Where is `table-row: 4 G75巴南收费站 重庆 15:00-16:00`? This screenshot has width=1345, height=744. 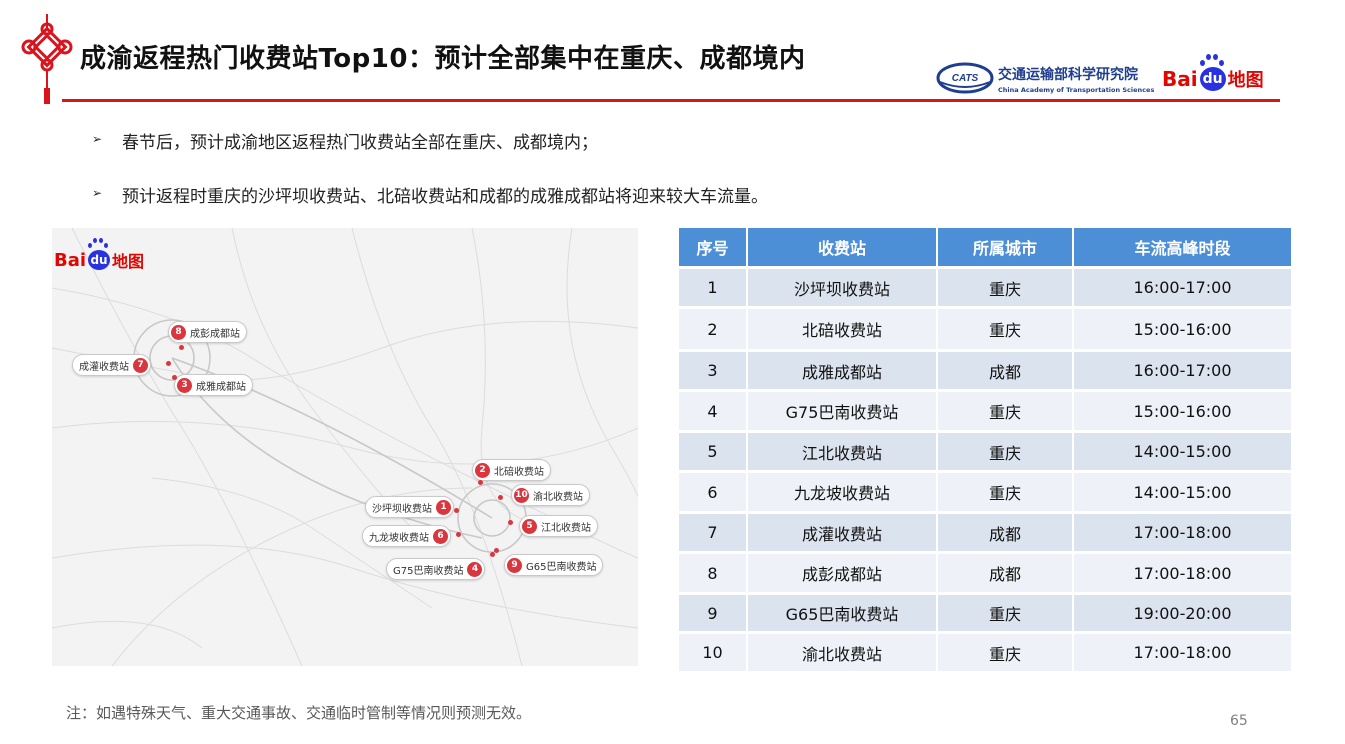 table-row: 4 G75巴南收费站 重庆 15:00-16:00 is located at coordinates (986, 411).